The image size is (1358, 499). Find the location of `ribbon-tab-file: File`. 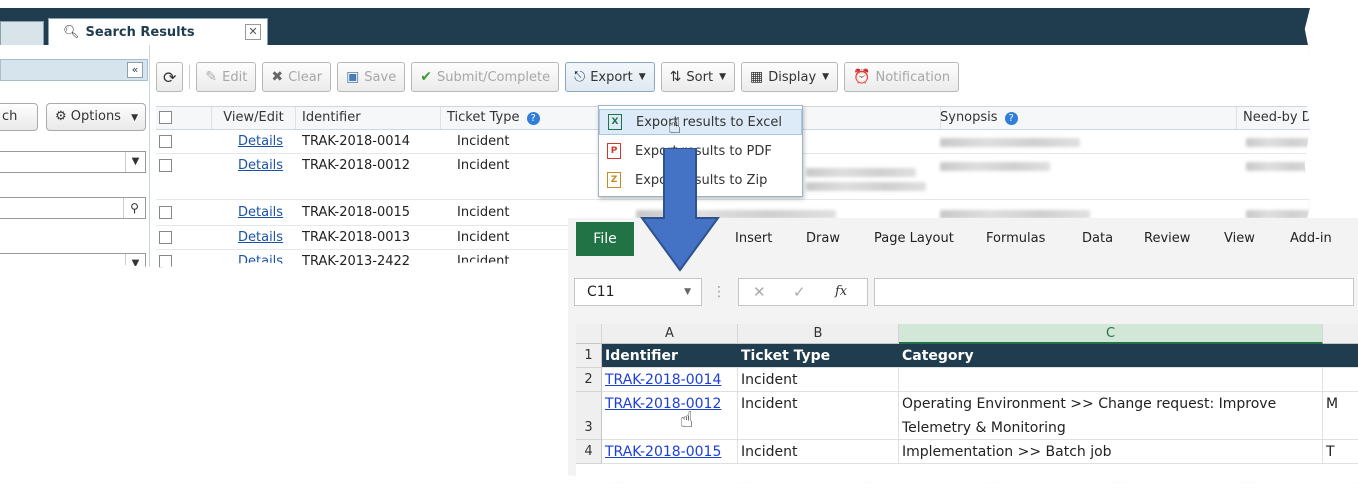

ribbon-tab-file: File is located at coordinates (605, 239).